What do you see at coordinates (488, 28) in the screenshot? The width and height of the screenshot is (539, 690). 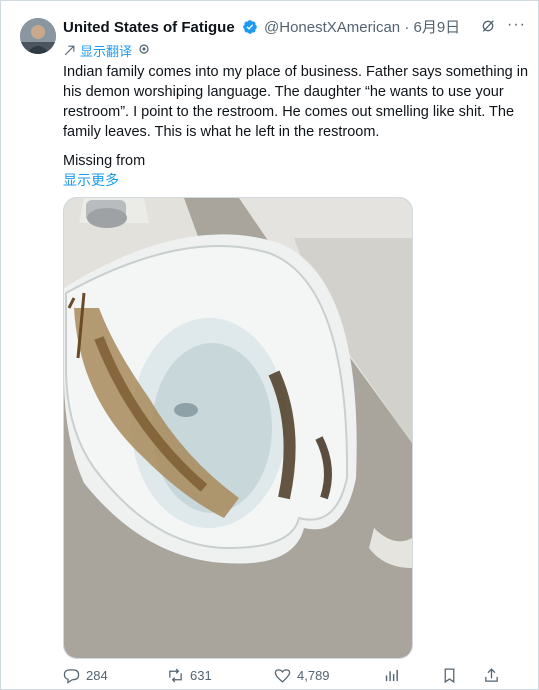 I see `grok-icon` at bounding box center [488, 28].